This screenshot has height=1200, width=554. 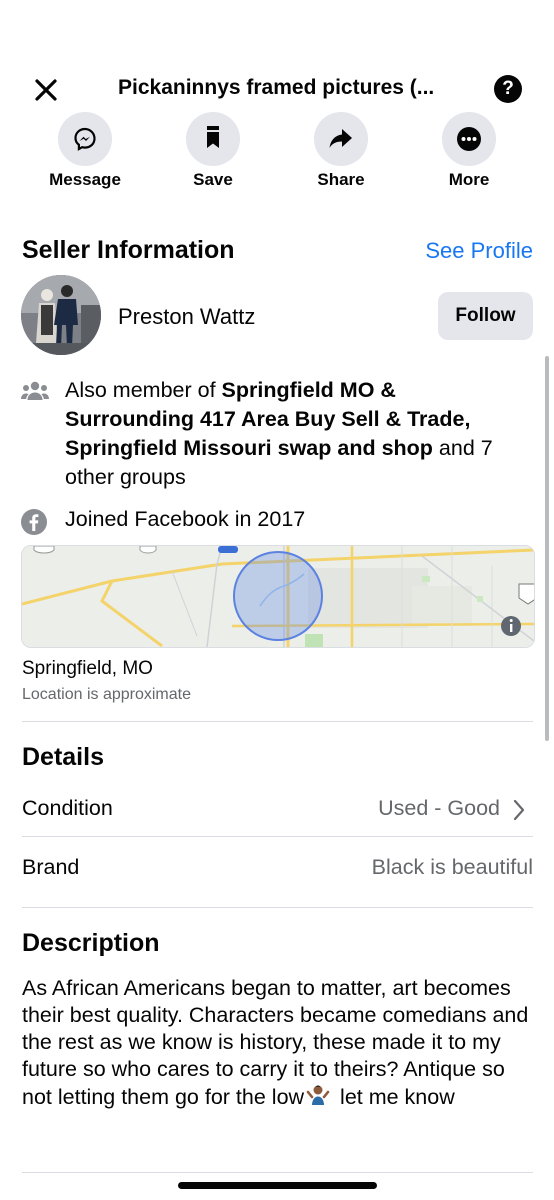 What do you see at coordinates (63, 757) in the screenshot?
I see `details-heading: Details` at bounding box center [63, 757].